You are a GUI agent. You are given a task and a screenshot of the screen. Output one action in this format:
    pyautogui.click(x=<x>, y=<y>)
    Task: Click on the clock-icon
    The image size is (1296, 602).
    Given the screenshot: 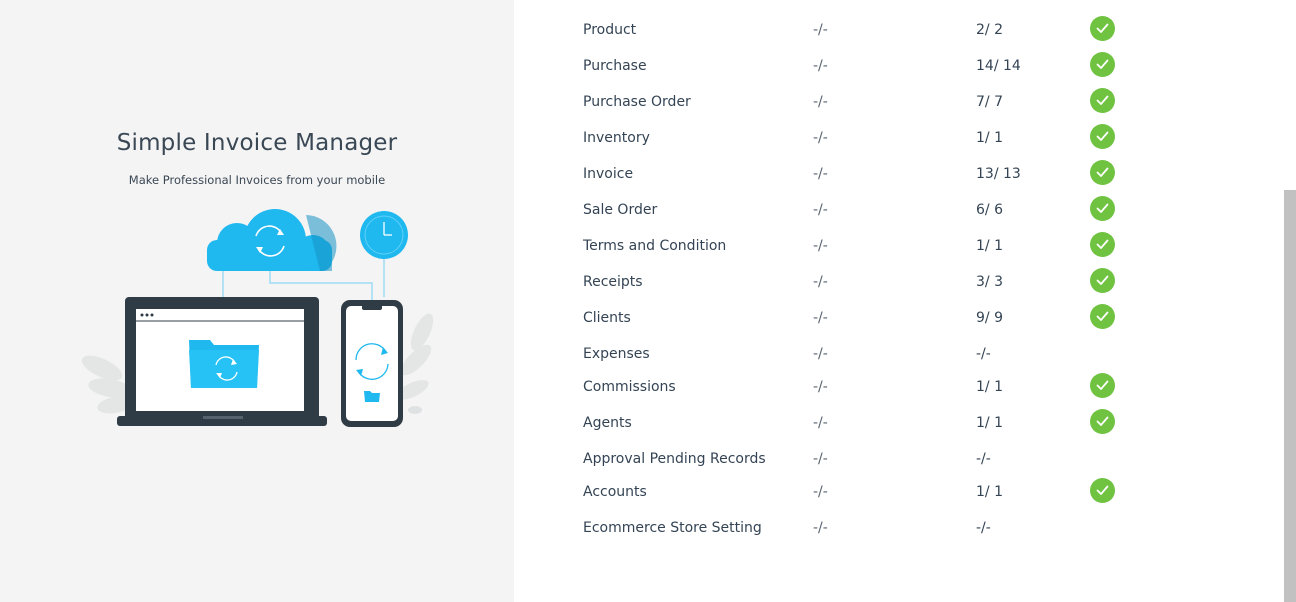 What is the action you would take?
    pyautogui.click(x=384, y=235)
    